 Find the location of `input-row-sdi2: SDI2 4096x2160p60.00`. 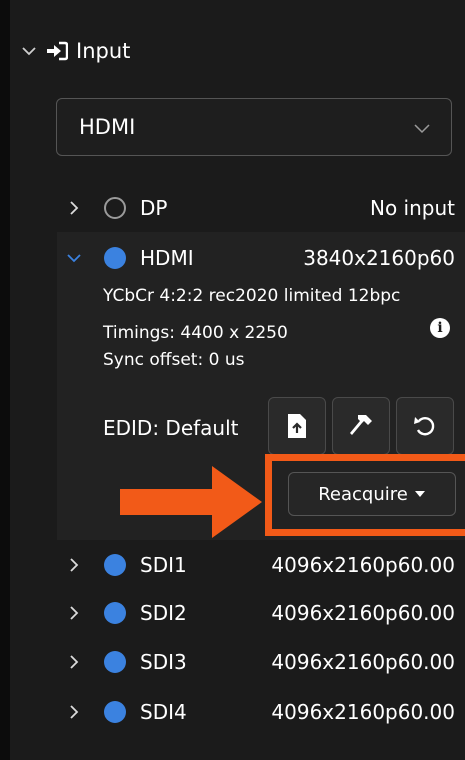

input-row-sdi2: SDI2 4096x2160p60.00 is located at coordinates (257, 613).